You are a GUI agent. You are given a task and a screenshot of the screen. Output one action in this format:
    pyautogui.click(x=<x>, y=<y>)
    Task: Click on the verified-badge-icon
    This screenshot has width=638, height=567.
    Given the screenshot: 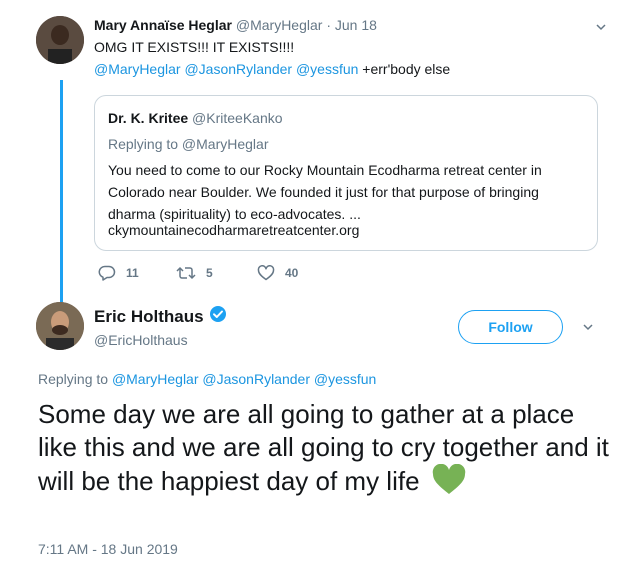 What is the action you would take?
    pyautogui.click(x=218, y=316)
    